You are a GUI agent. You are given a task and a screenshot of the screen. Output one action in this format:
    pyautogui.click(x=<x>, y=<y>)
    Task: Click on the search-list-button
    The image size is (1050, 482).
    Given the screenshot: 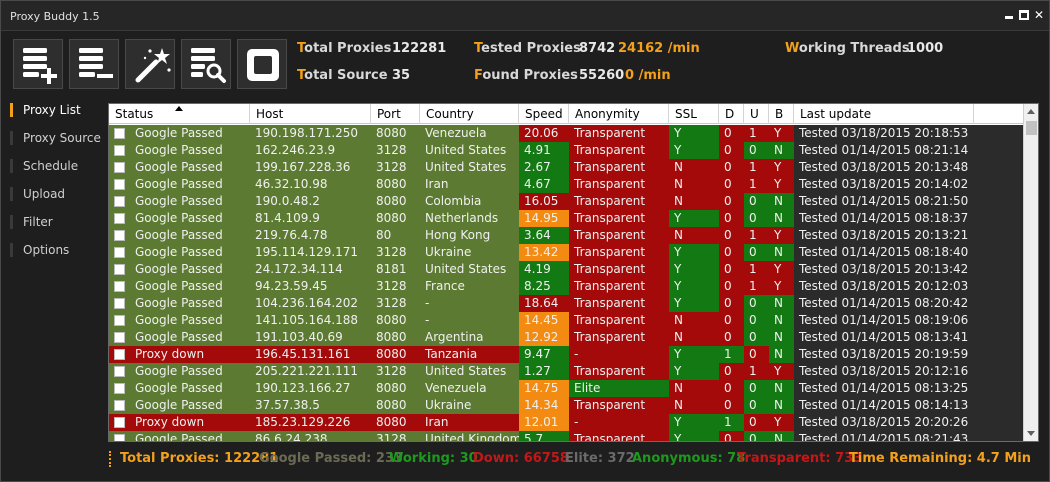 What is the action you would take?
    pyautogui.click(x=206, y=64)
    